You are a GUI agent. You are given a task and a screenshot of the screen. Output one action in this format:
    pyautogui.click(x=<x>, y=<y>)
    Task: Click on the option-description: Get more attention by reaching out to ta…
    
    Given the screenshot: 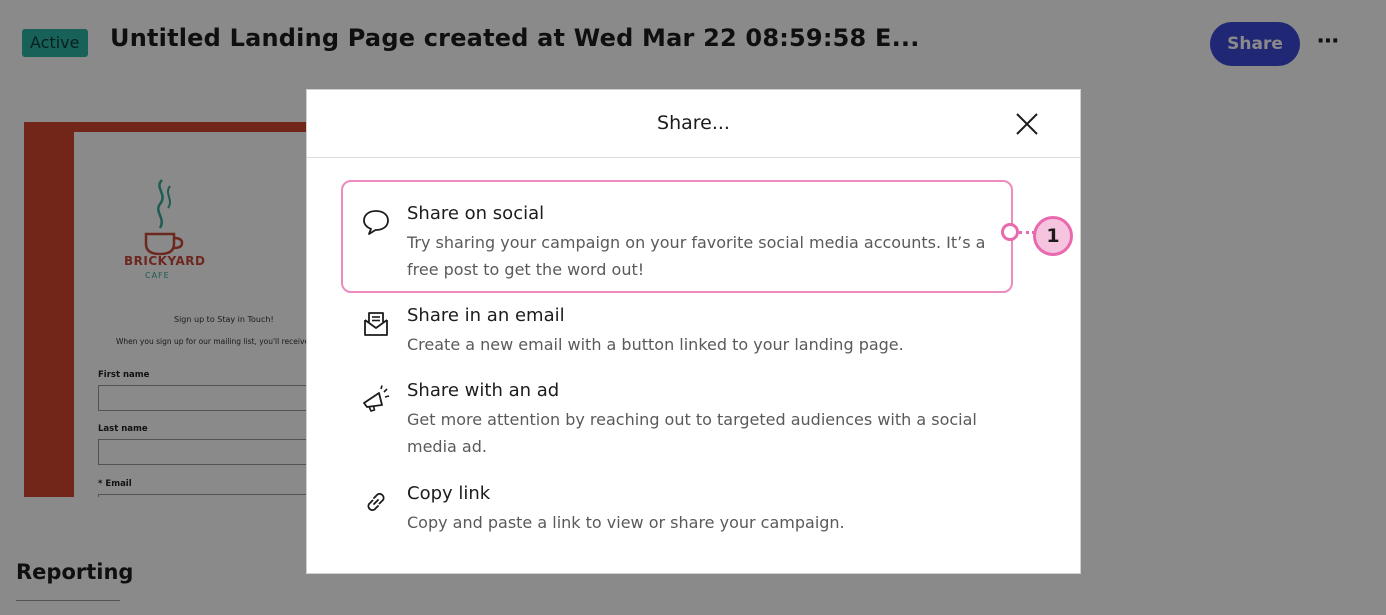 What is the action you would take?
    pyautogui.click(x=692, y=433)
    